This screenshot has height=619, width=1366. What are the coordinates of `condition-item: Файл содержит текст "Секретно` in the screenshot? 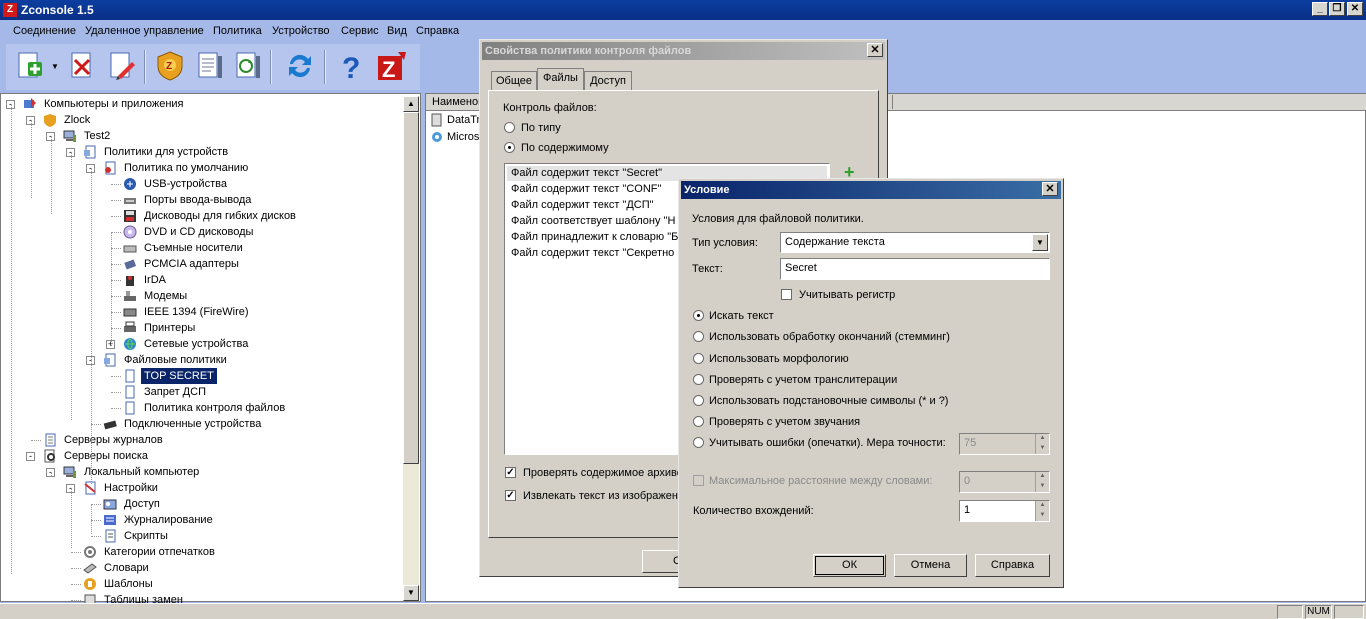 It's located at (592, 253).